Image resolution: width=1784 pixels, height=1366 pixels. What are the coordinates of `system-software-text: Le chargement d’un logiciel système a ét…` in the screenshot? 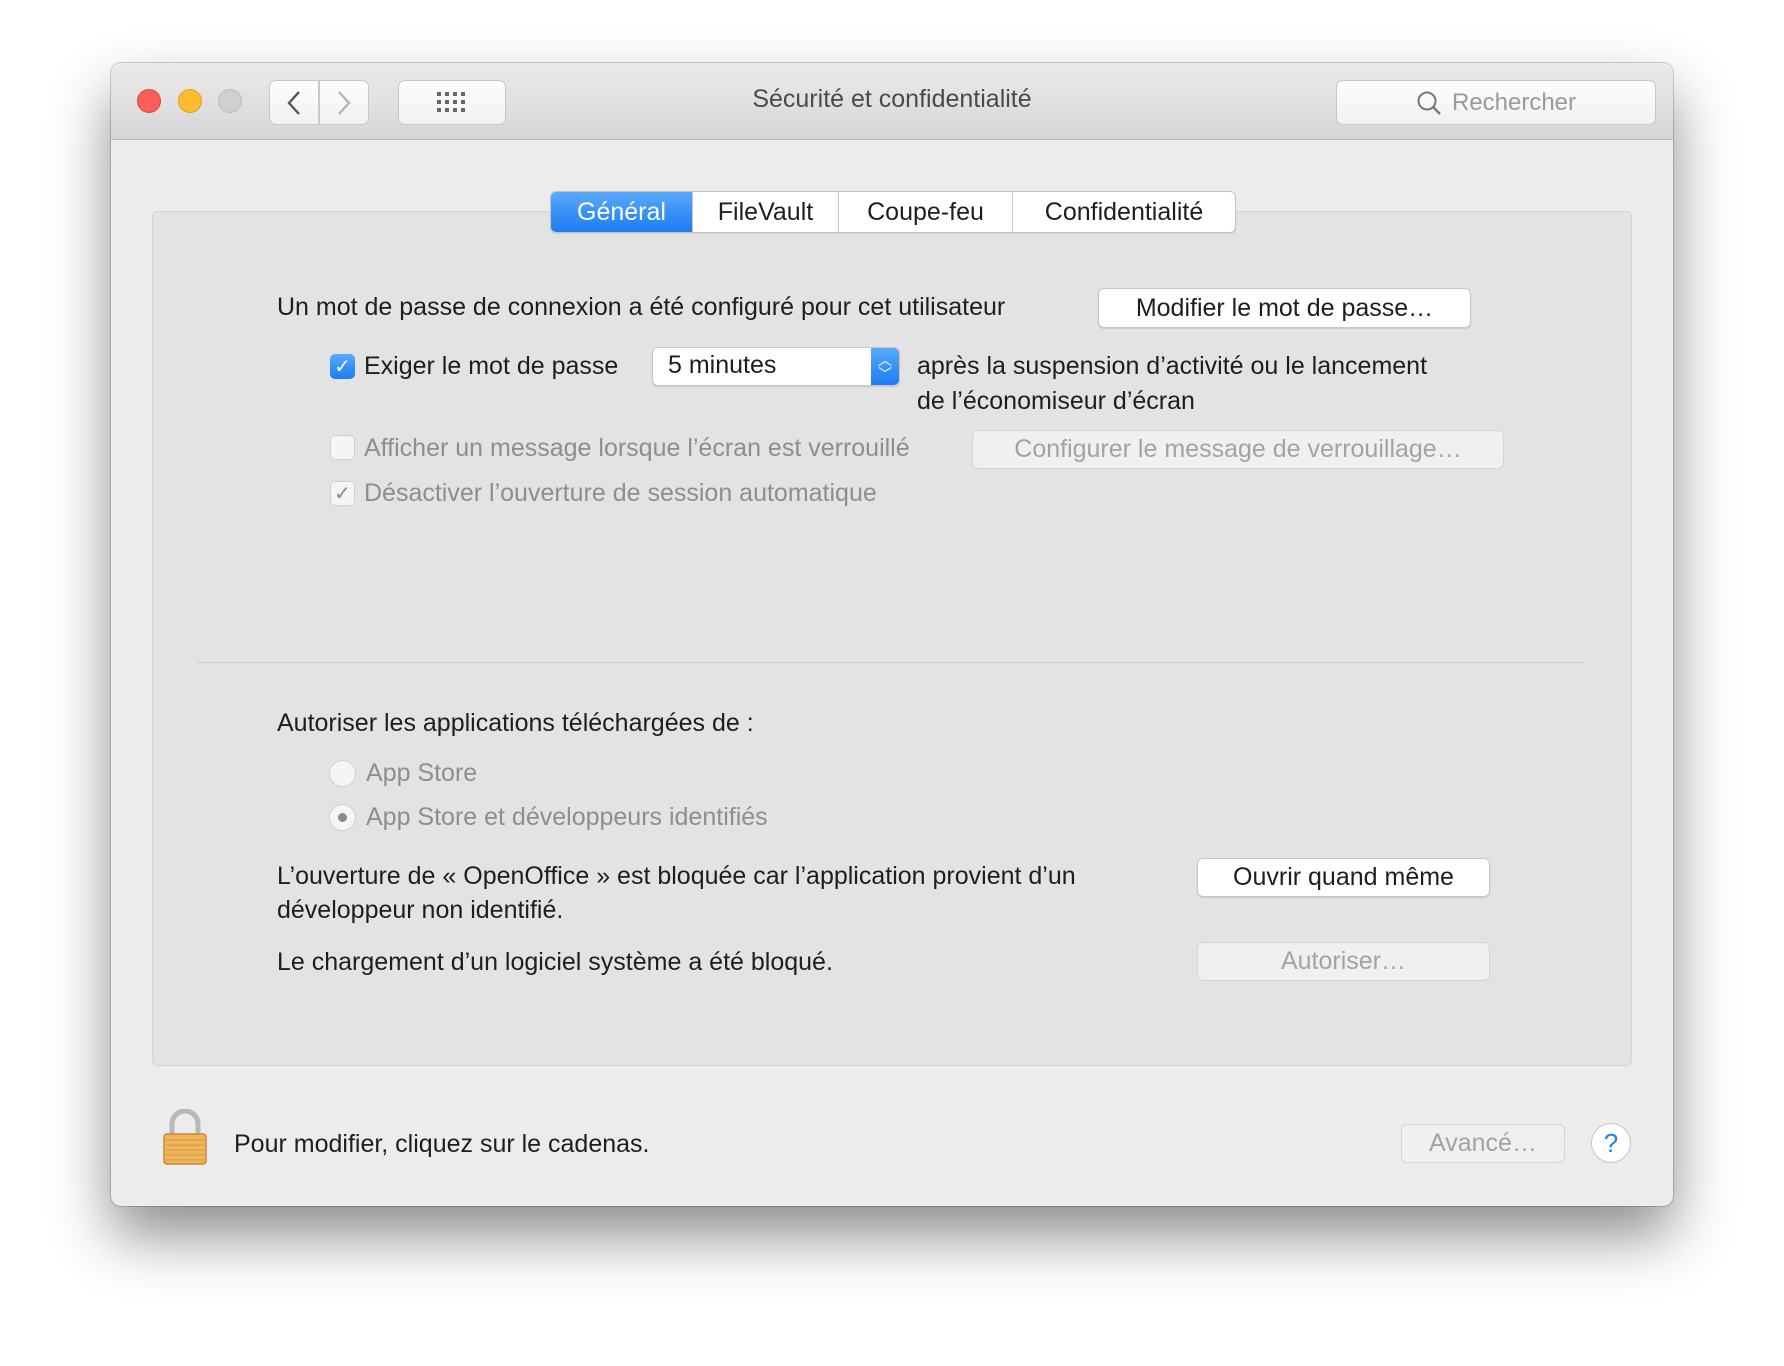 It's located at (555, 962).